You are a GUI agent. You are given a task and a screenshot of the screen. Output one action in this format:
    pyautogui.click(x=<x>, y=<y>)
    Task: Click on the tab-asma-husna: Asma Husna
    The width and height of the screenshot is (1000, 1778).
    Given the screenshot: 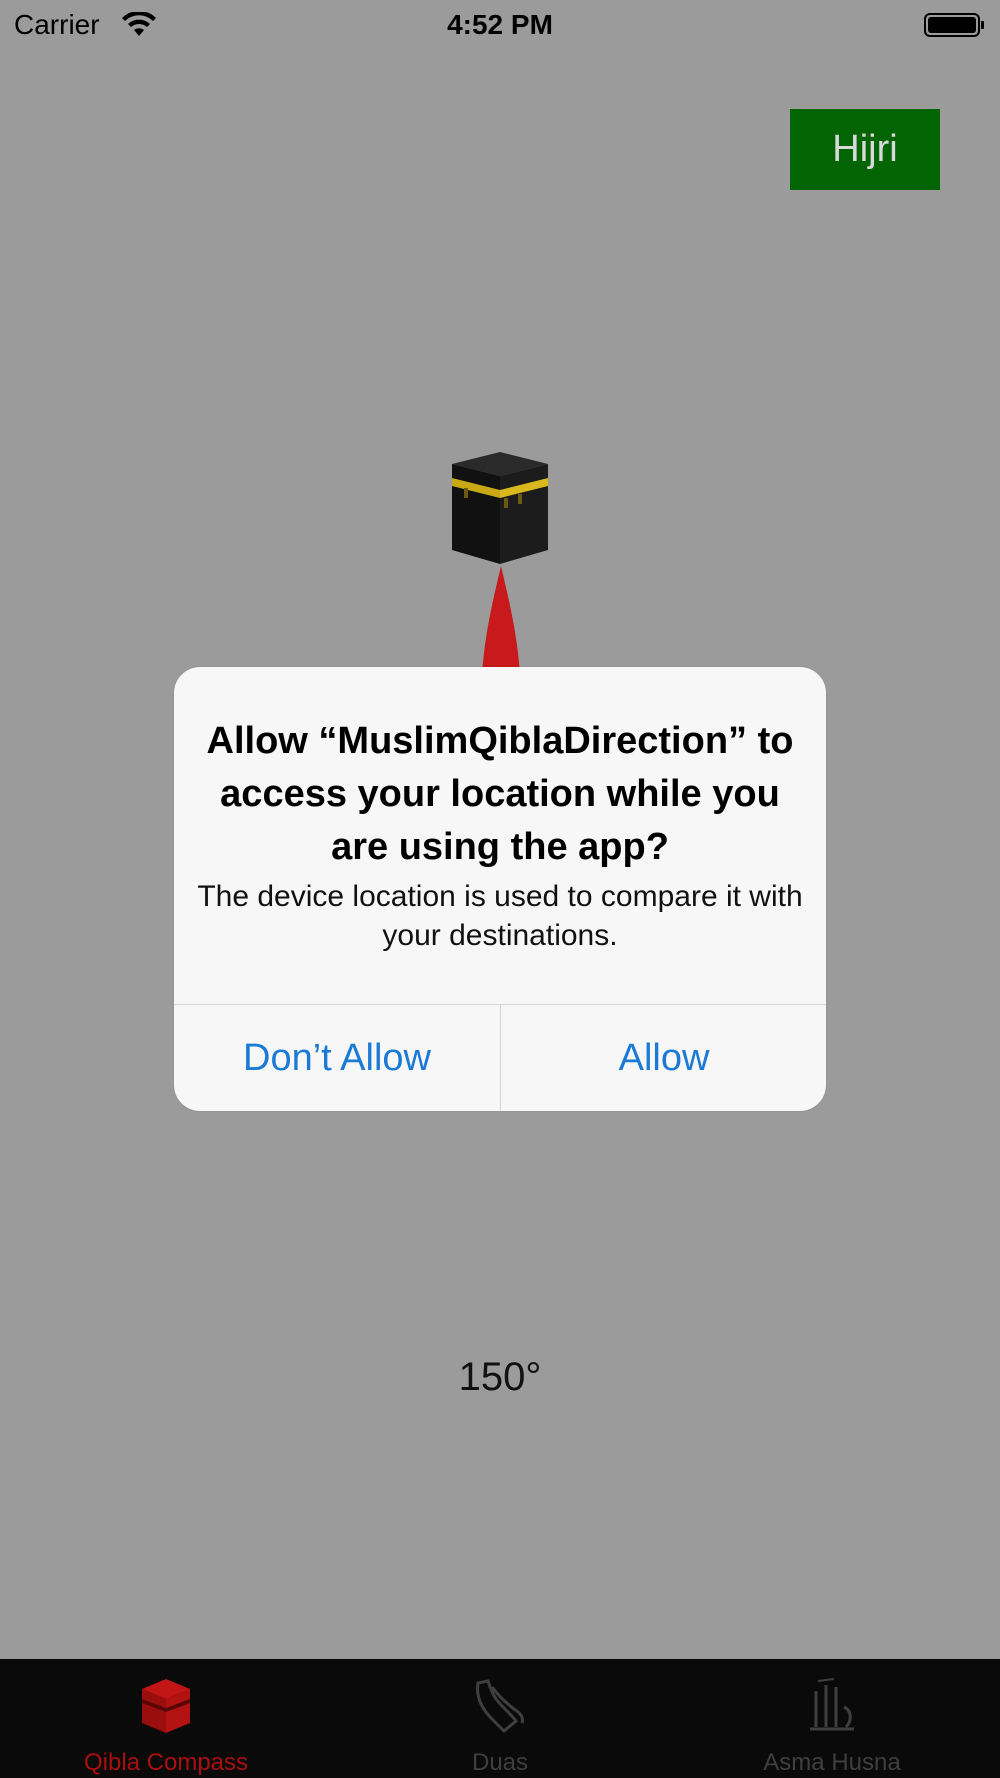 What is the action you would take?
    pyautogui.click(x=832, y=1718)
    